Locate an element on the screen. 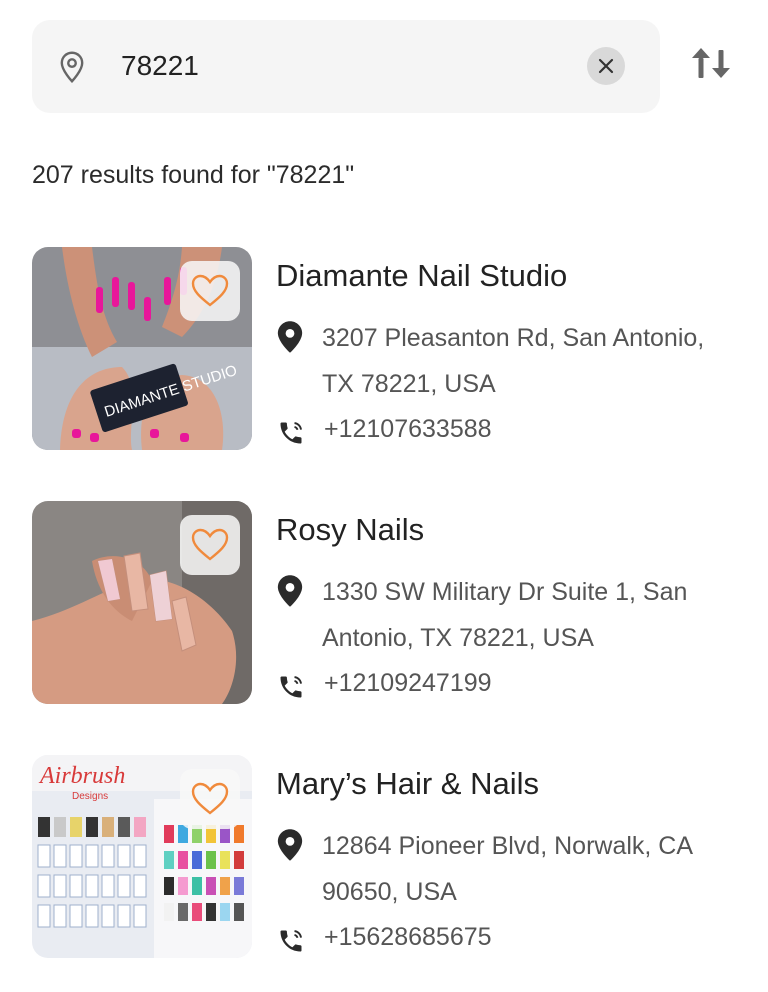  search-bar: 78221 is located at coordinates (346, 66).